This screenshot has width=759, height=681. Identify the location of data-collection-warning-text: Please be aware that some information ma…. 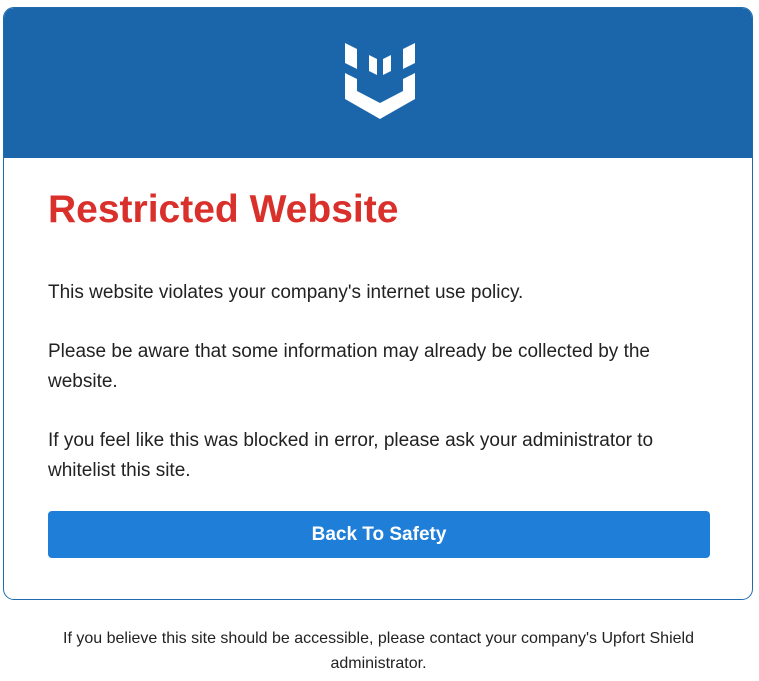
(349, 366).